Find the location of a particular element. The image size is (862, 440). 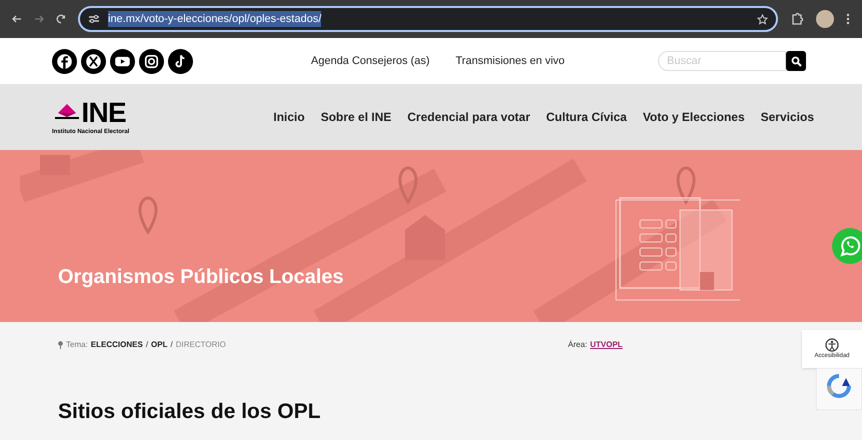

search-button is located at coordinates (796, 61).